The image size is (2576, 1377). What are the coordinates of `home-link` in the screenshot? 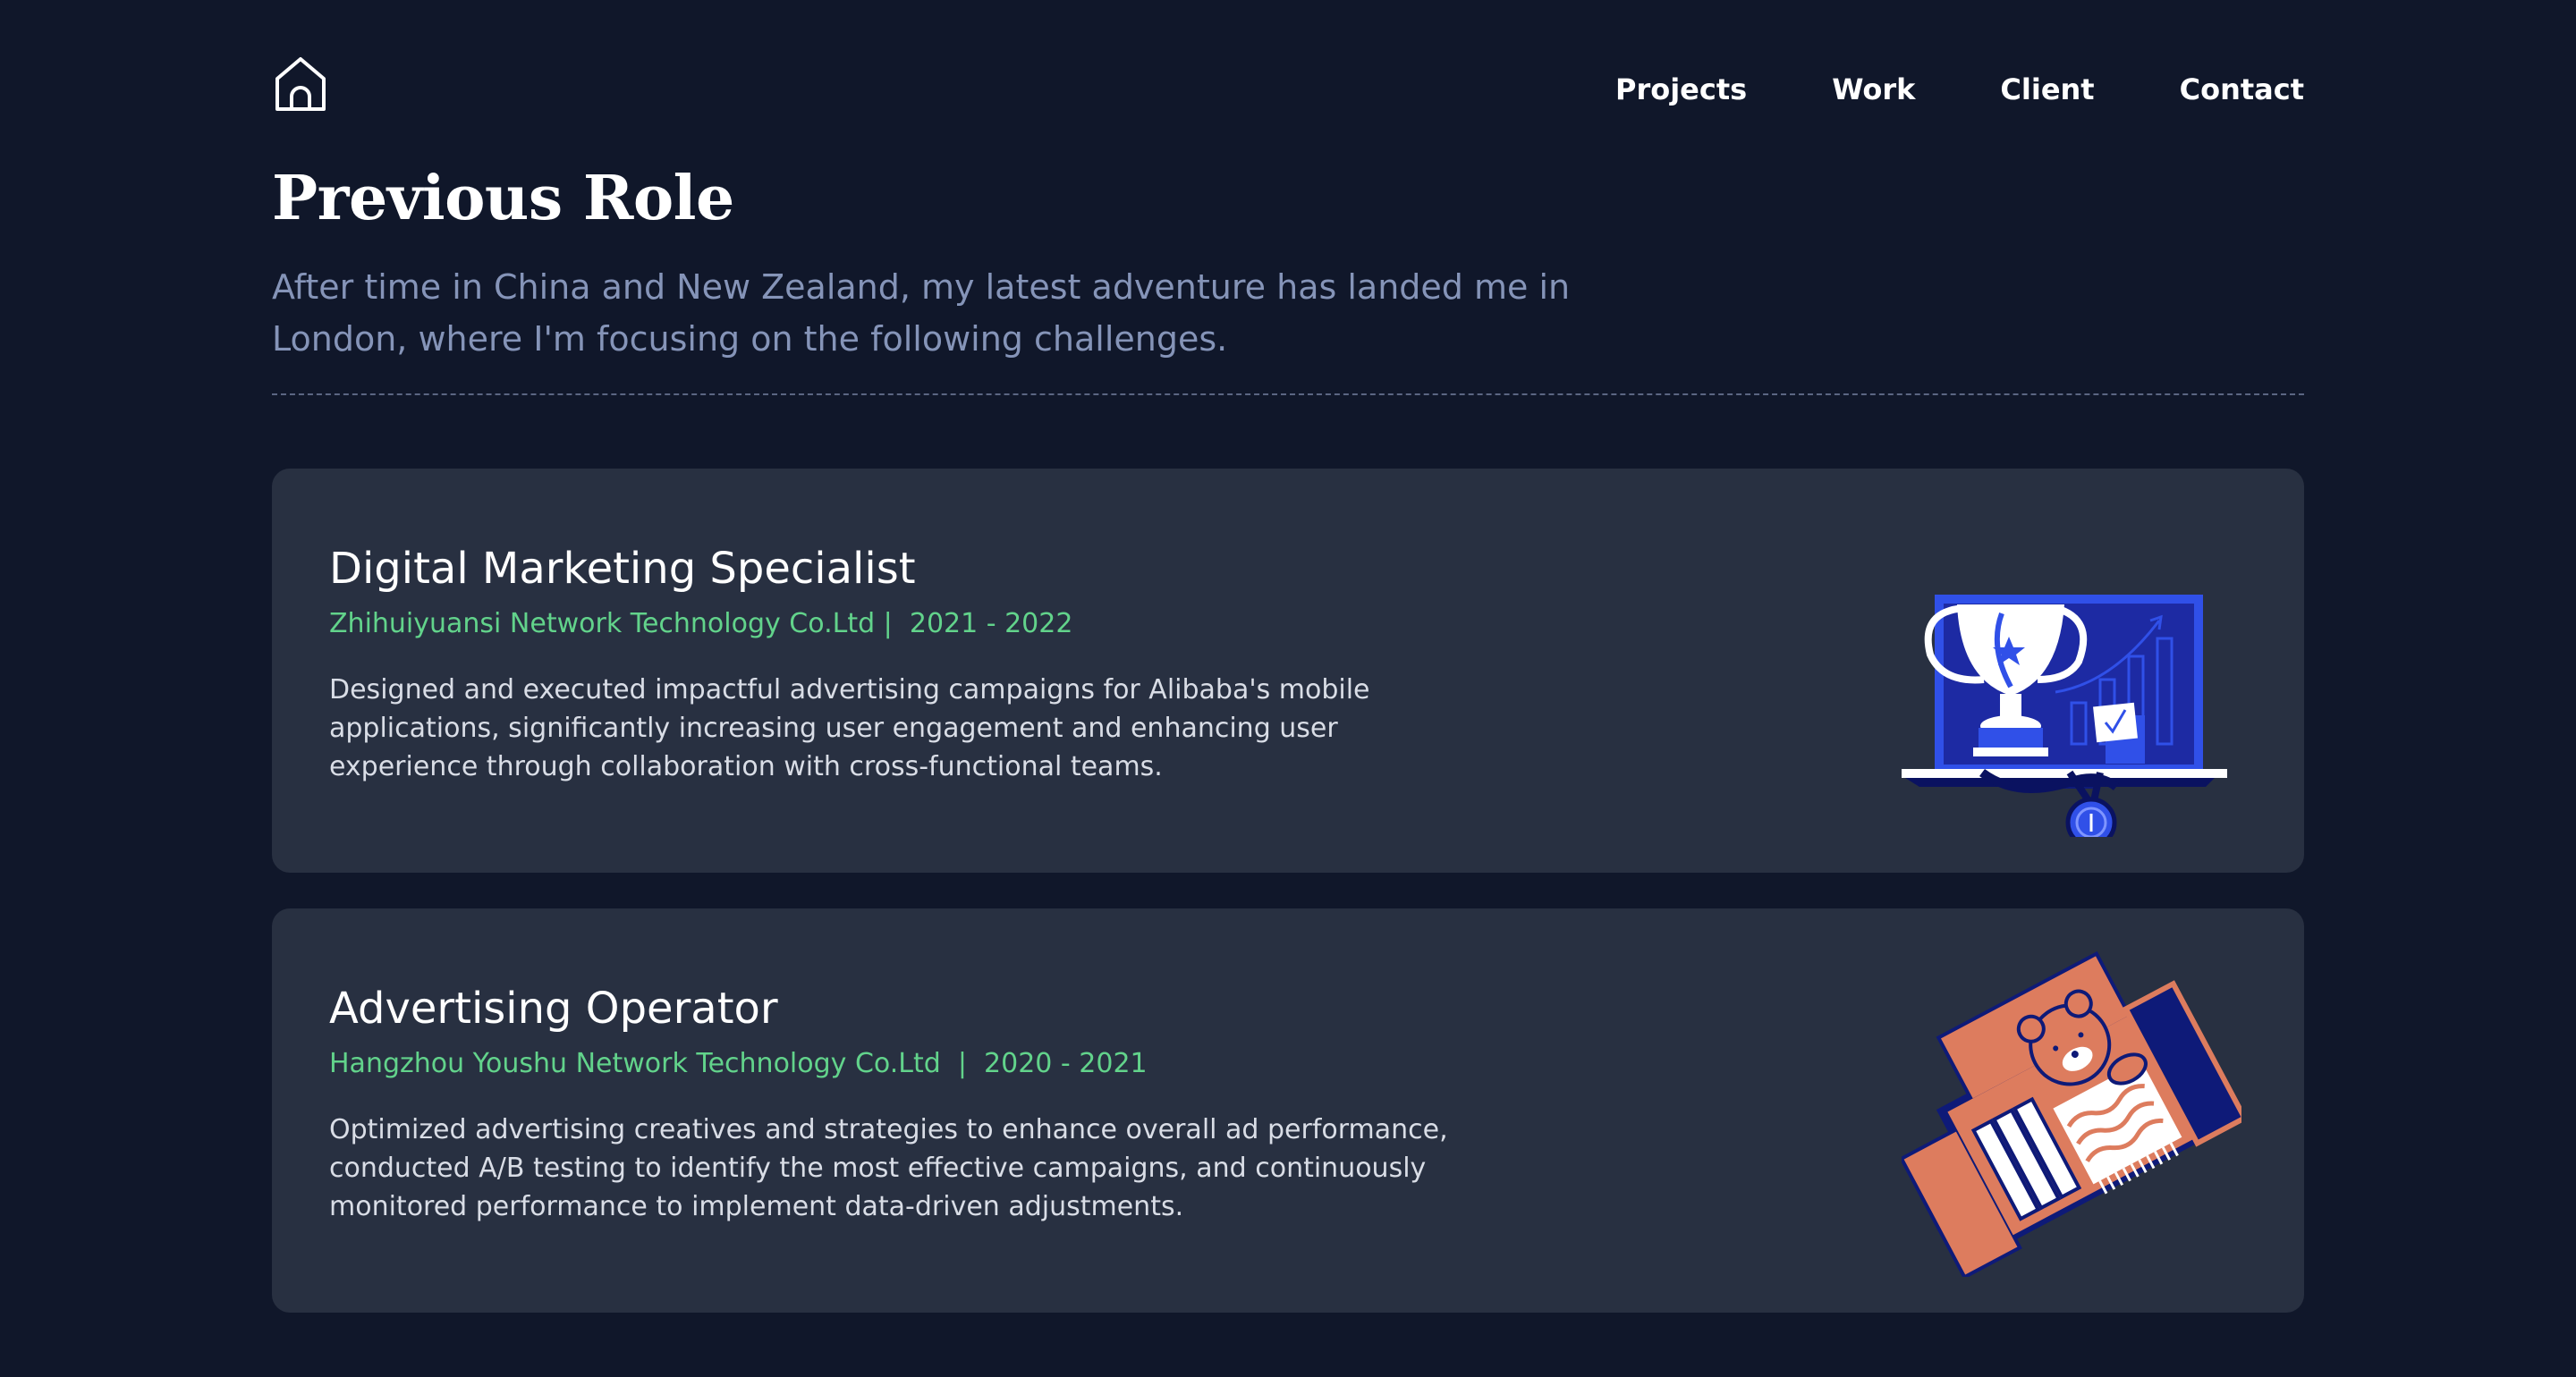 It's located at (300, 84).